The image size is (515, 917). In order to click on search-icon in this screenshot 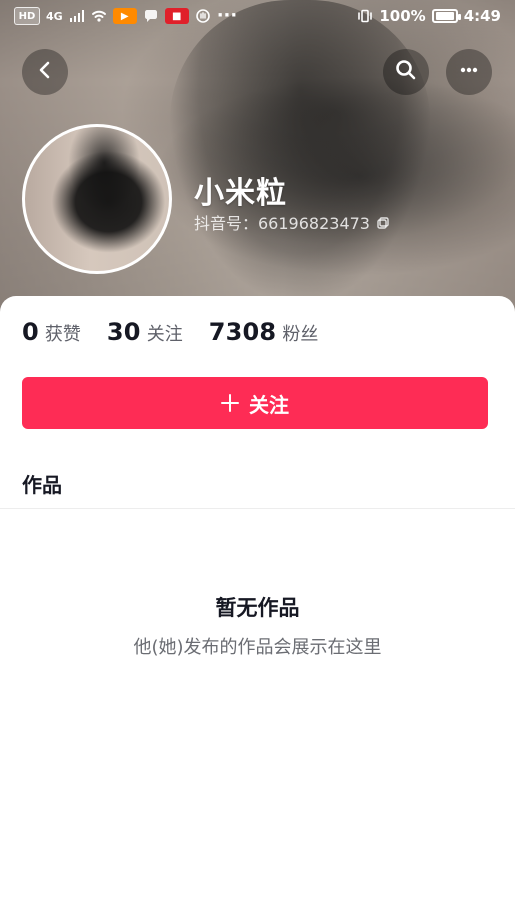, I will do `click(406, 72)`.